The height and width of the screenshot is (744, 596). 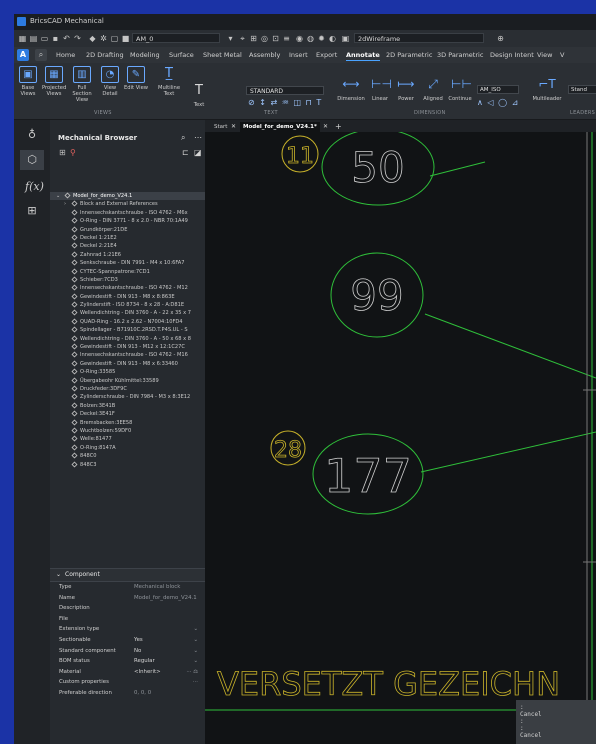 I want to click on property-value: No, so click(x=137, y=651).